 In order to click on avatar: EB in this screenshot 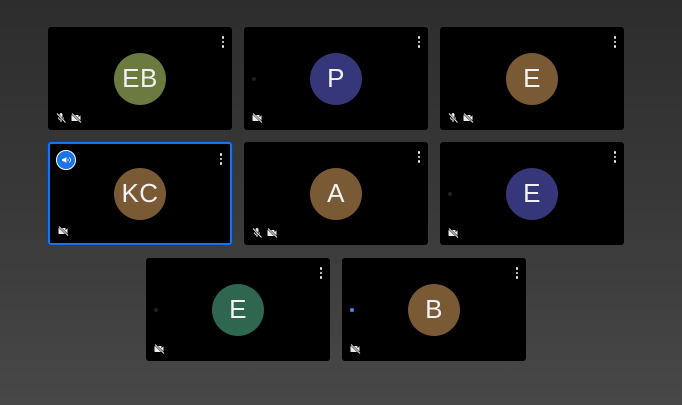, I will do `click(140, 78)`.